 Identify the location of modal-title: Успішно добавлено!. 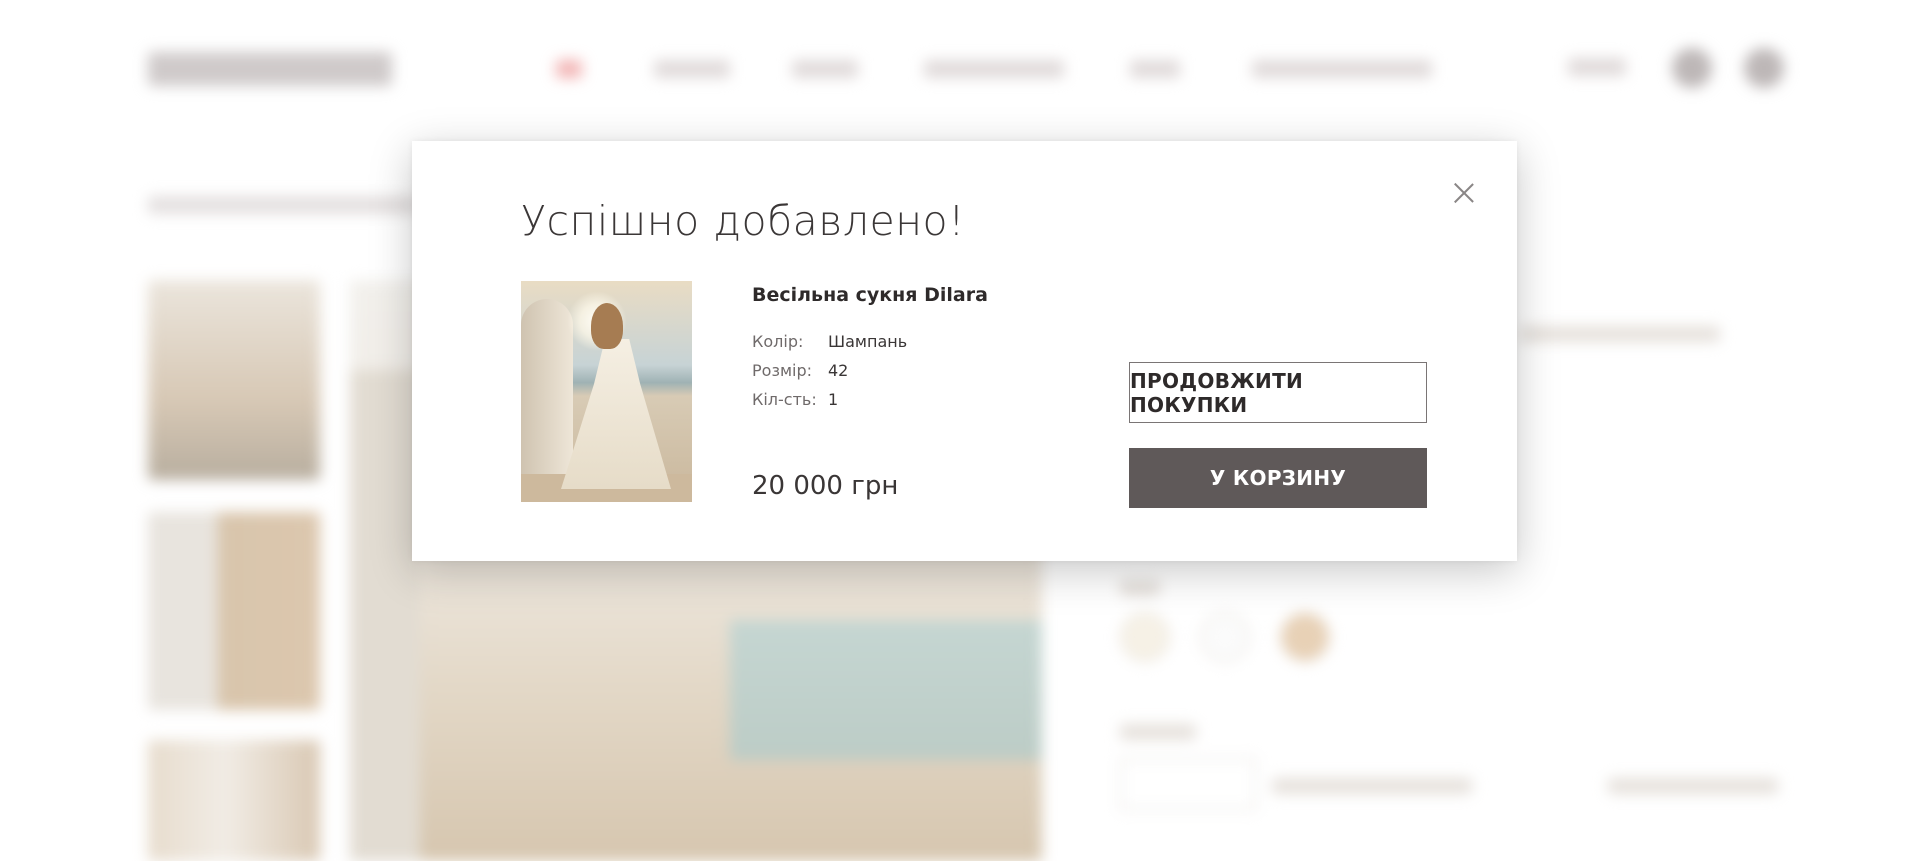
(743, 221).